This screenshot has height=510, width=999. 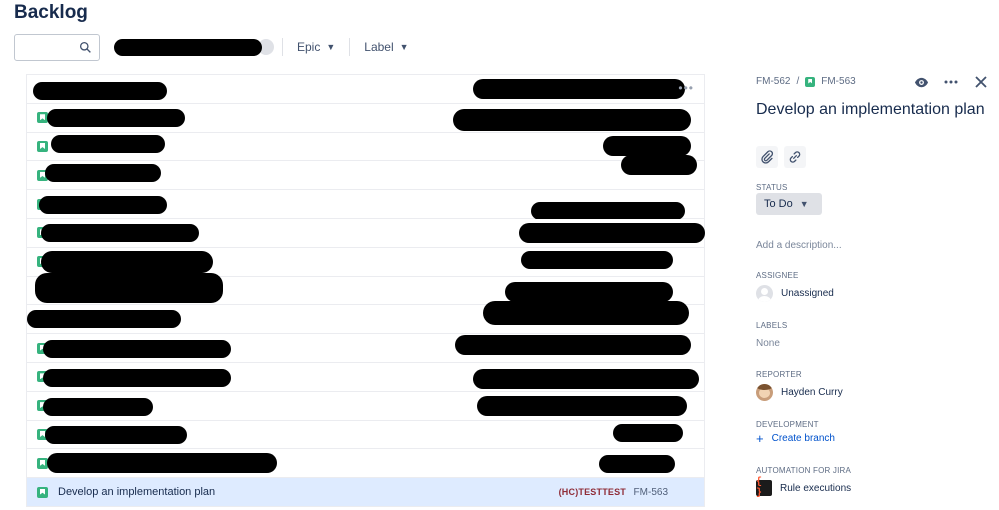 I want to click on labels-label: LABELS, so click(x=772, y=325).